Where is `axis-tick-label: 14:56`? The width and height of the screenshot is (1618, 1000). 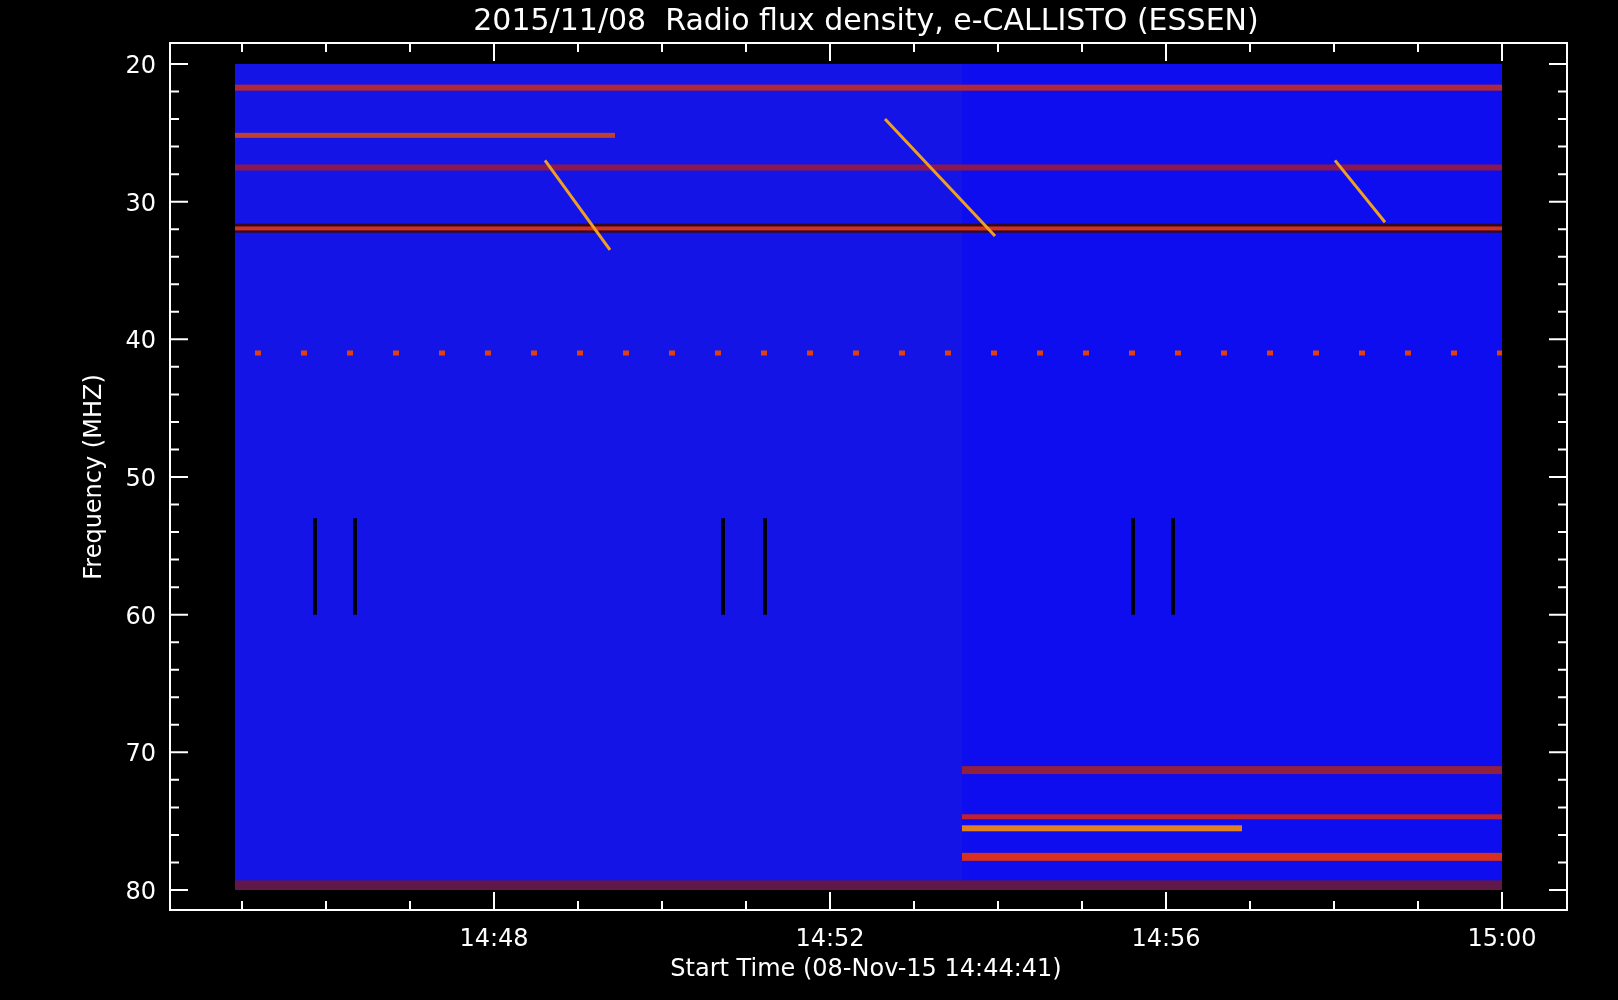 axis-tick-label: 14:56 is located at coordinates (1166, 938).